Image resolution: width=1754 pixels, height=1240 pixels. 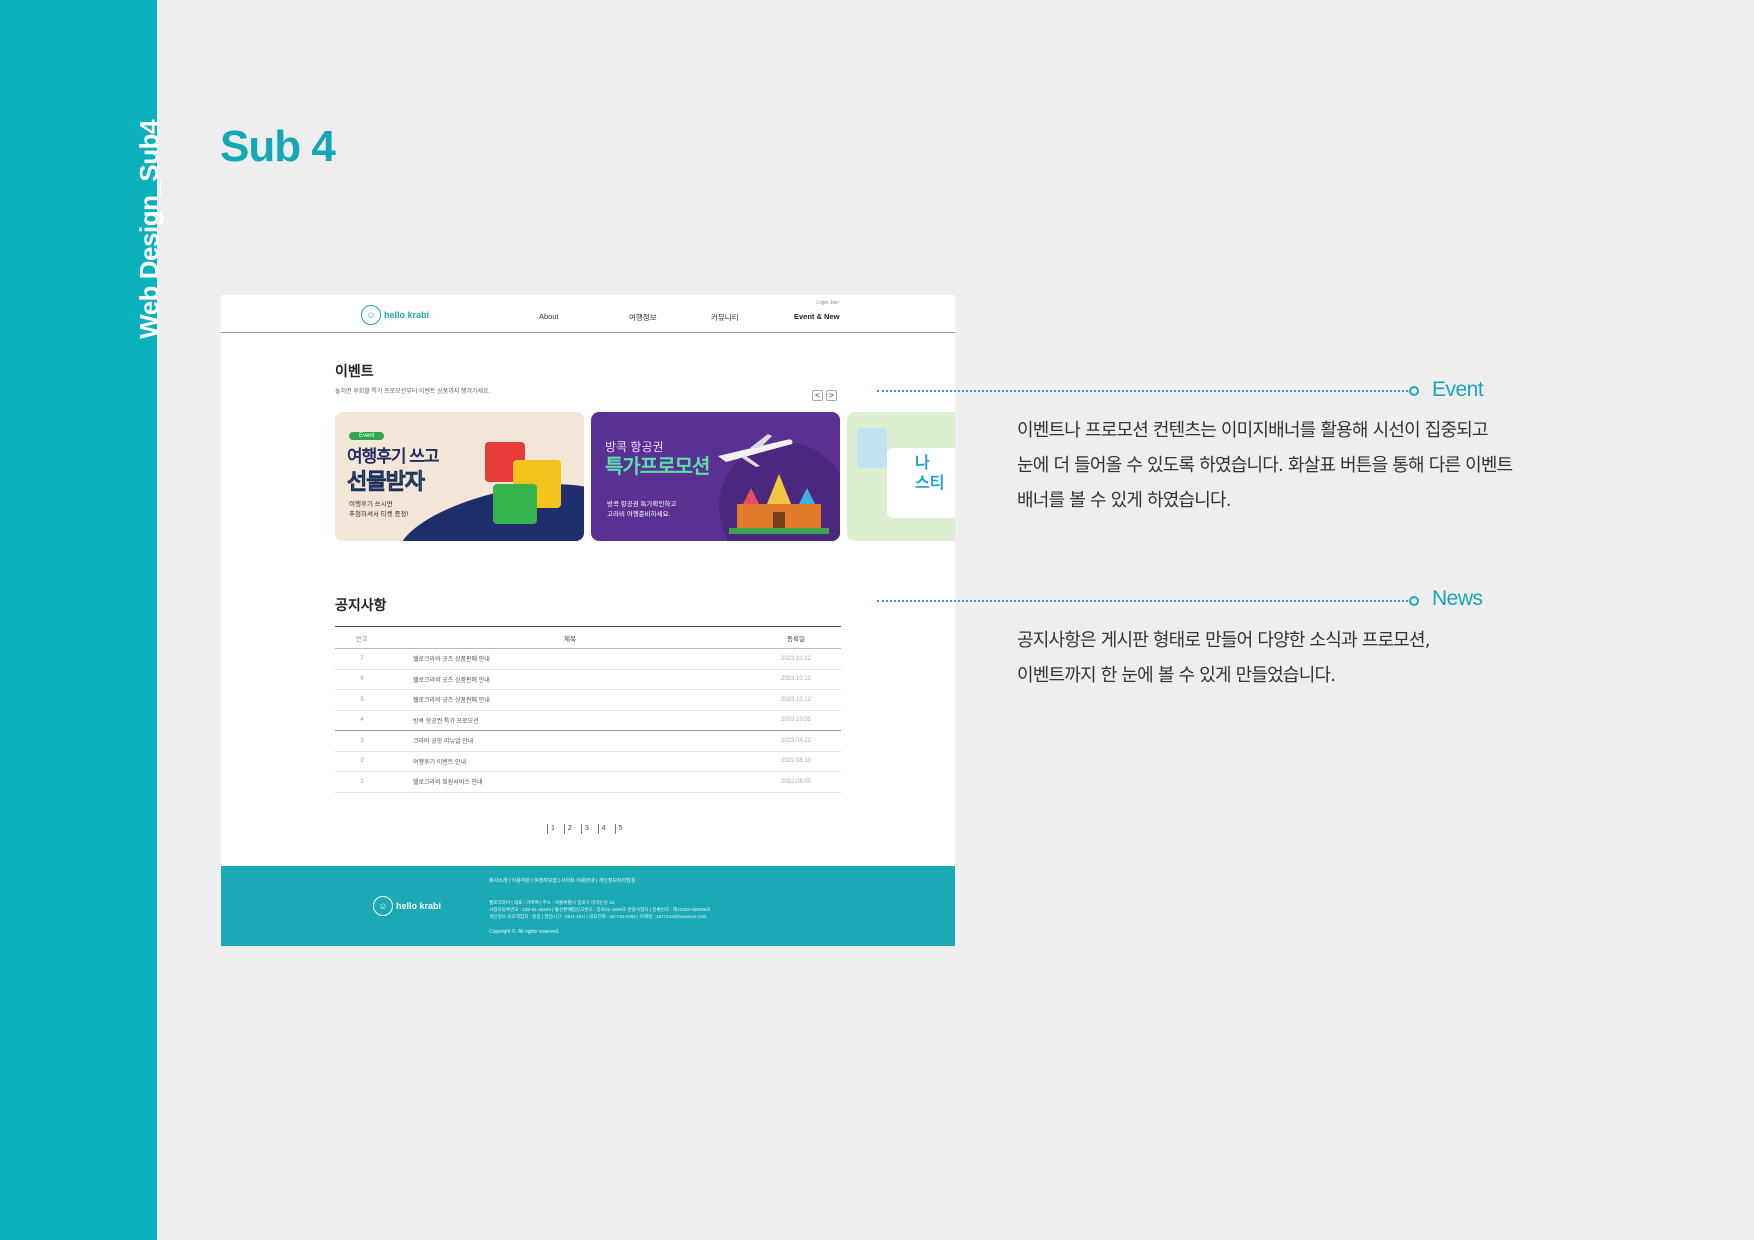 What do you see at coordinates (362, 699) in the screenshot?
I see `row-number: 5` at bounding box center [362, 699].